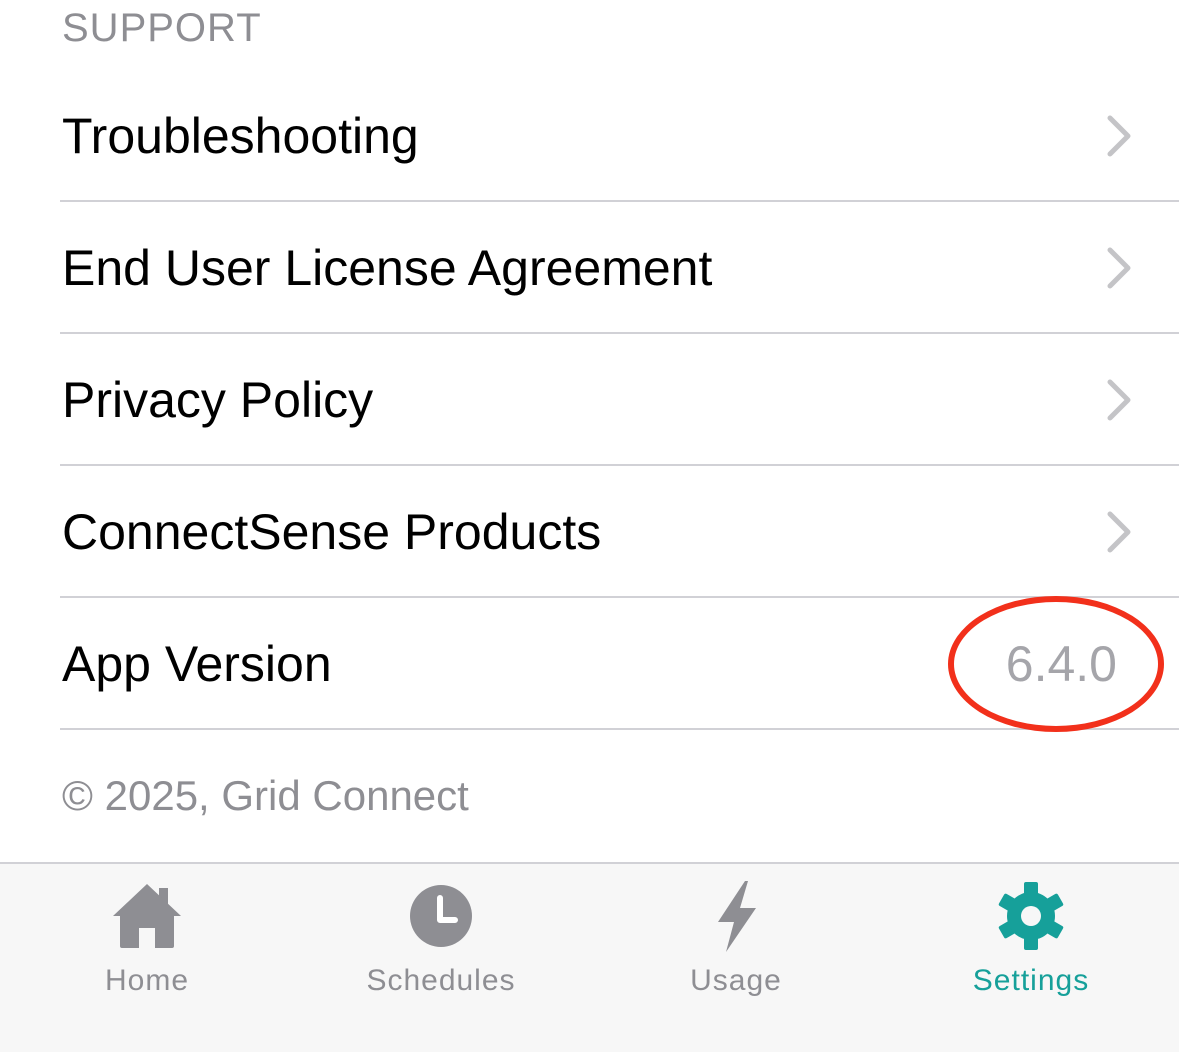 Image resolution: width=1179 pixels, height=1052 pixels. What do you see at coordinates (240, 136) in the screenshot?
I see `row-label: Troubleshooting` at bounding box center [240, 136].